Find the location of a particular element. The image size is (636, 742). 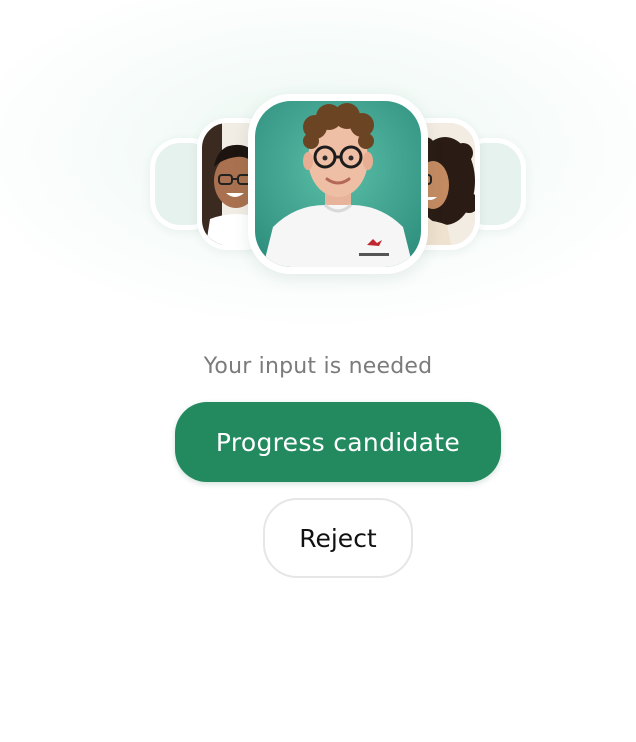

featured-candidate-avatar is located at coordinates (338, 184).